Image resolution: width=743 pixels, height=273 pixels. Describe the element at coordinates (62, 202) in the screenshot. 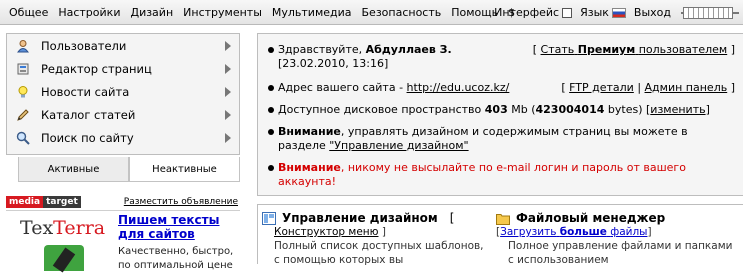

I see `media-target-logo-part2: target` at that location.